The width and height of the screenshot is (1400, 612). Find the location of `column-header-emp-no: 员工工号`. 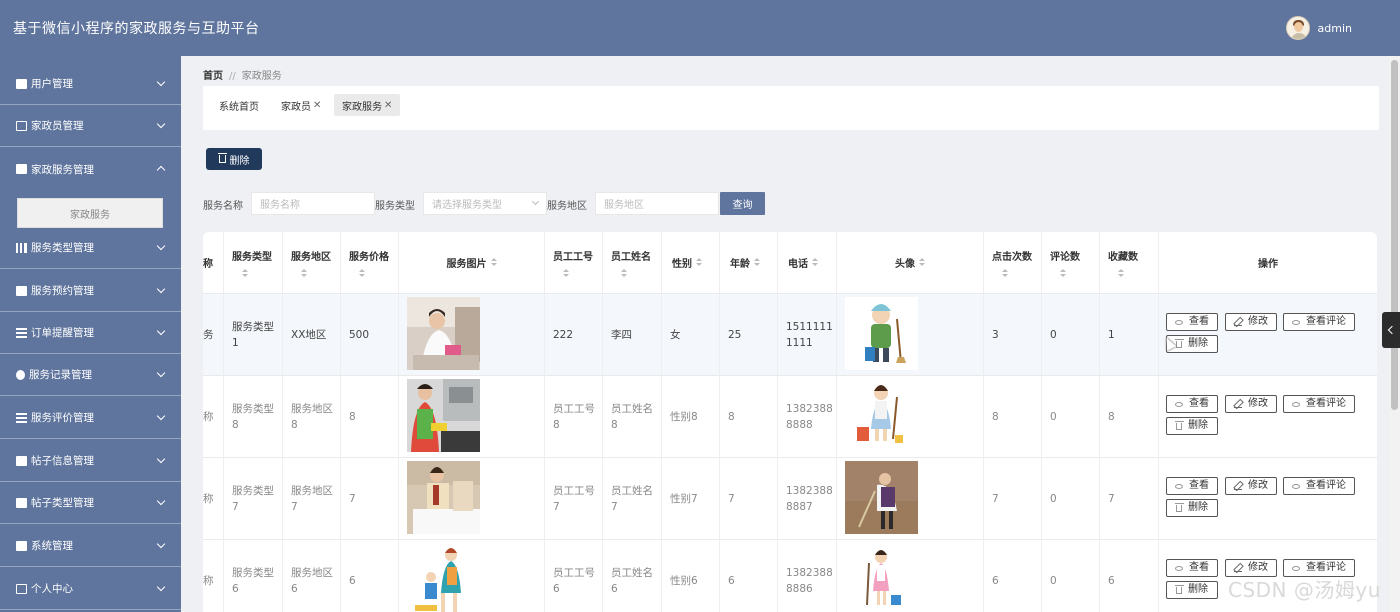

column-header-emp-no: 员工工号 is located at coordinates (574, 262).